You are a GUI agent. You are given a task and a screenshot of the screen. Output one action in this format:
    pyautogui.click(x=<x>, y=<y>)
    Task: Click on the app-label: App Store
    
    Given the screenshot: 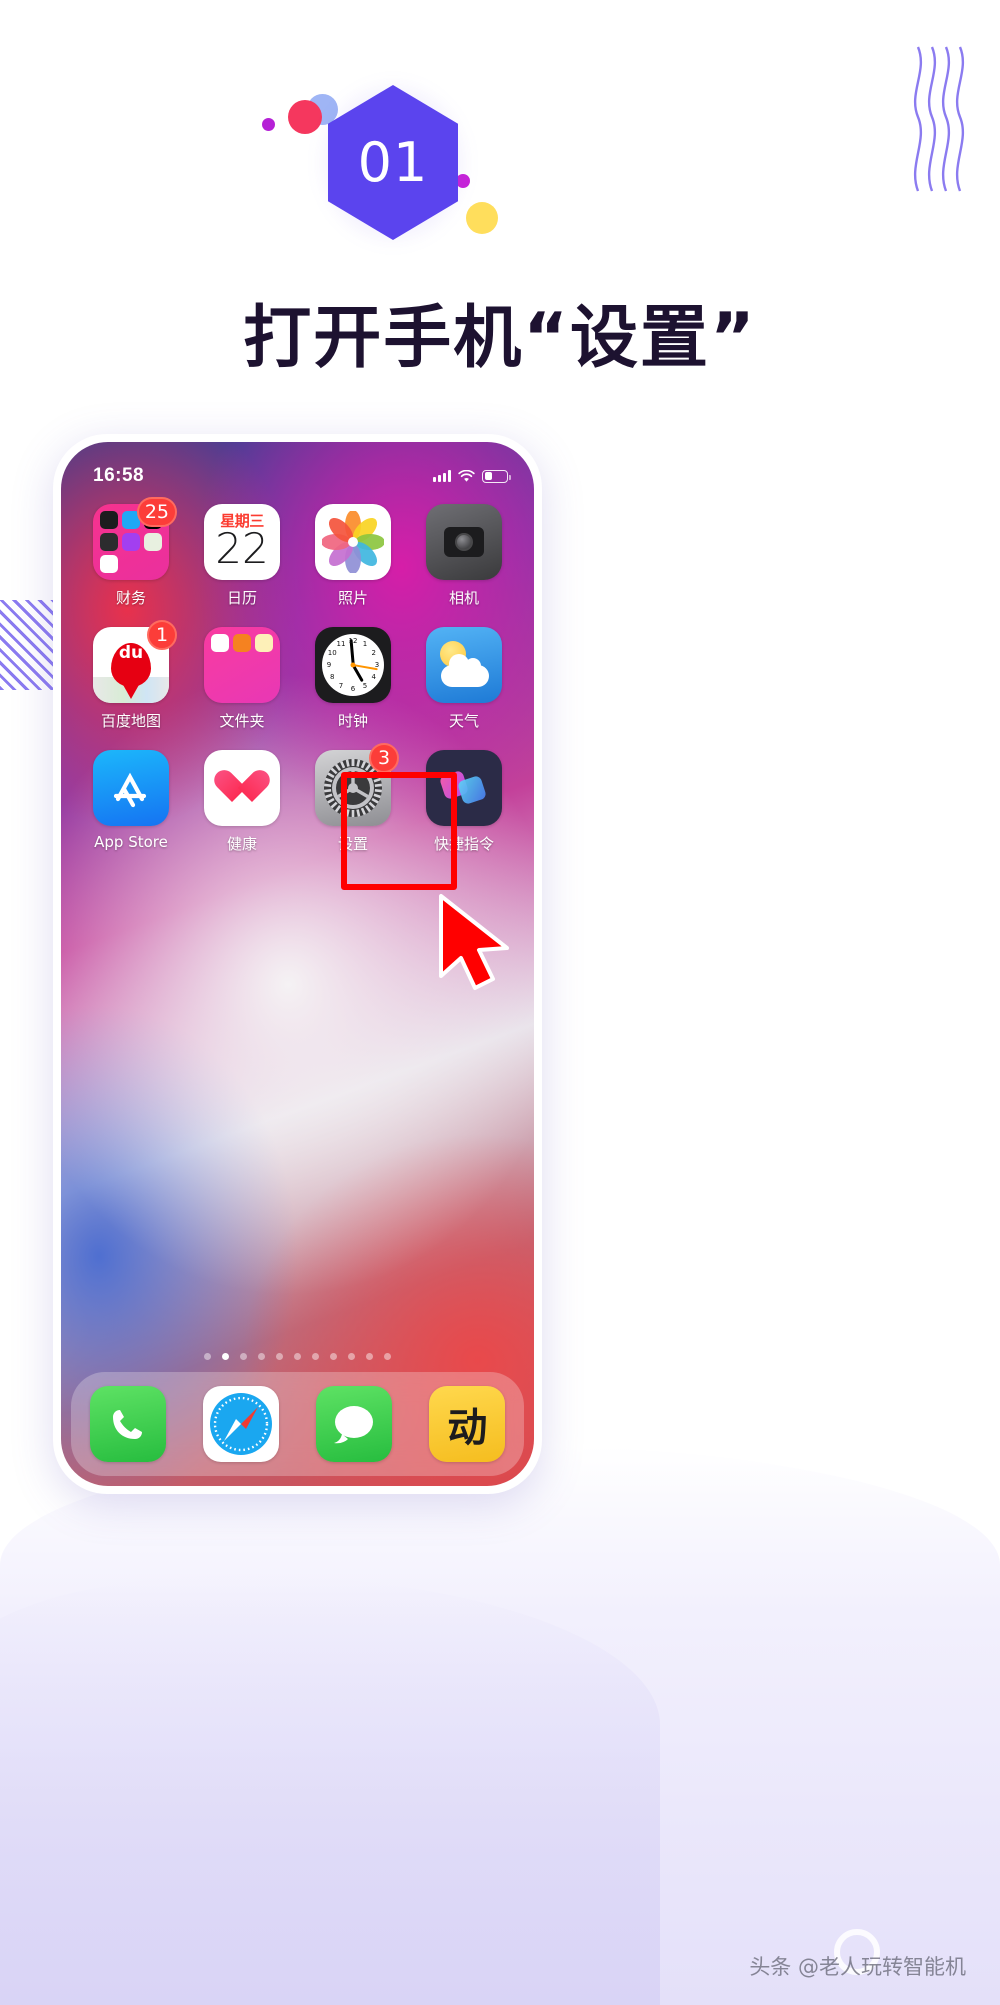 What is the action you would take?
    pyautogui.click(x=131, y=842)
    